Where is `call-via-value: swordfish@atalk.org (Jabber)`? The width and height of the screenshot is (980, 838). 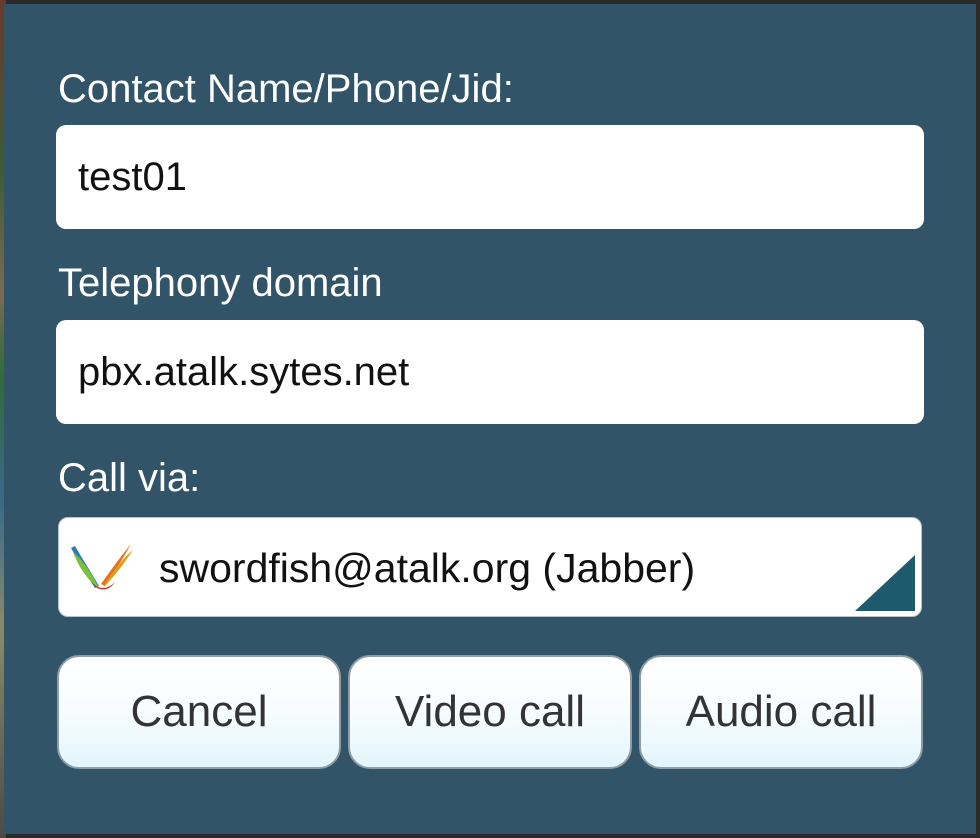
call-via-value: swordfish@atalk.org (Jabber) is located at coordinates (427, 568).